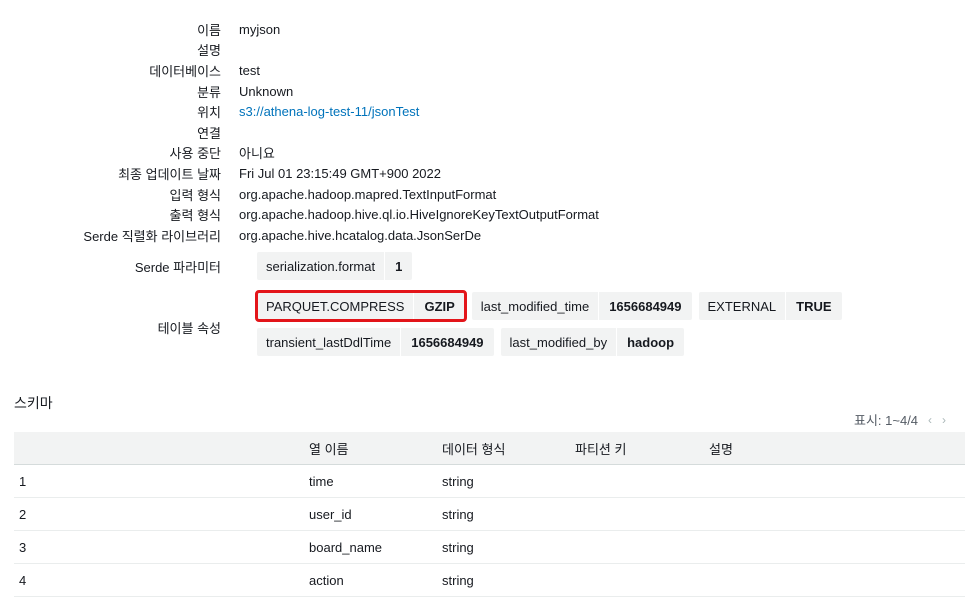 Image resolution: width=973 pixels, height=603 pixels. I want to click on pagination-status: 표시: 1~4/4, so click(886, 420).